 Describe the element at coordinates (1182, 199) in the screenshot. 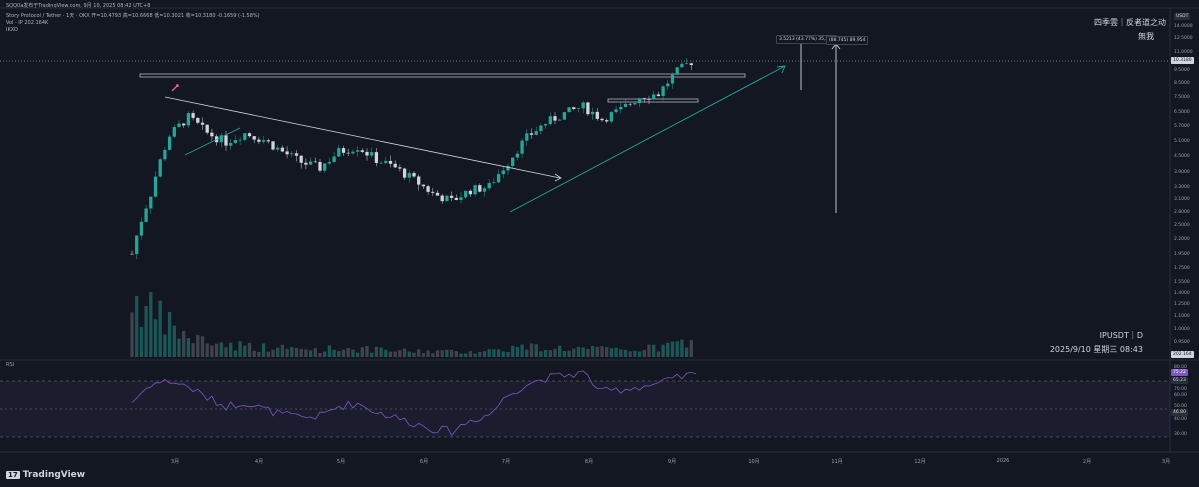

I see `price-tick: 3.1000` at that location.